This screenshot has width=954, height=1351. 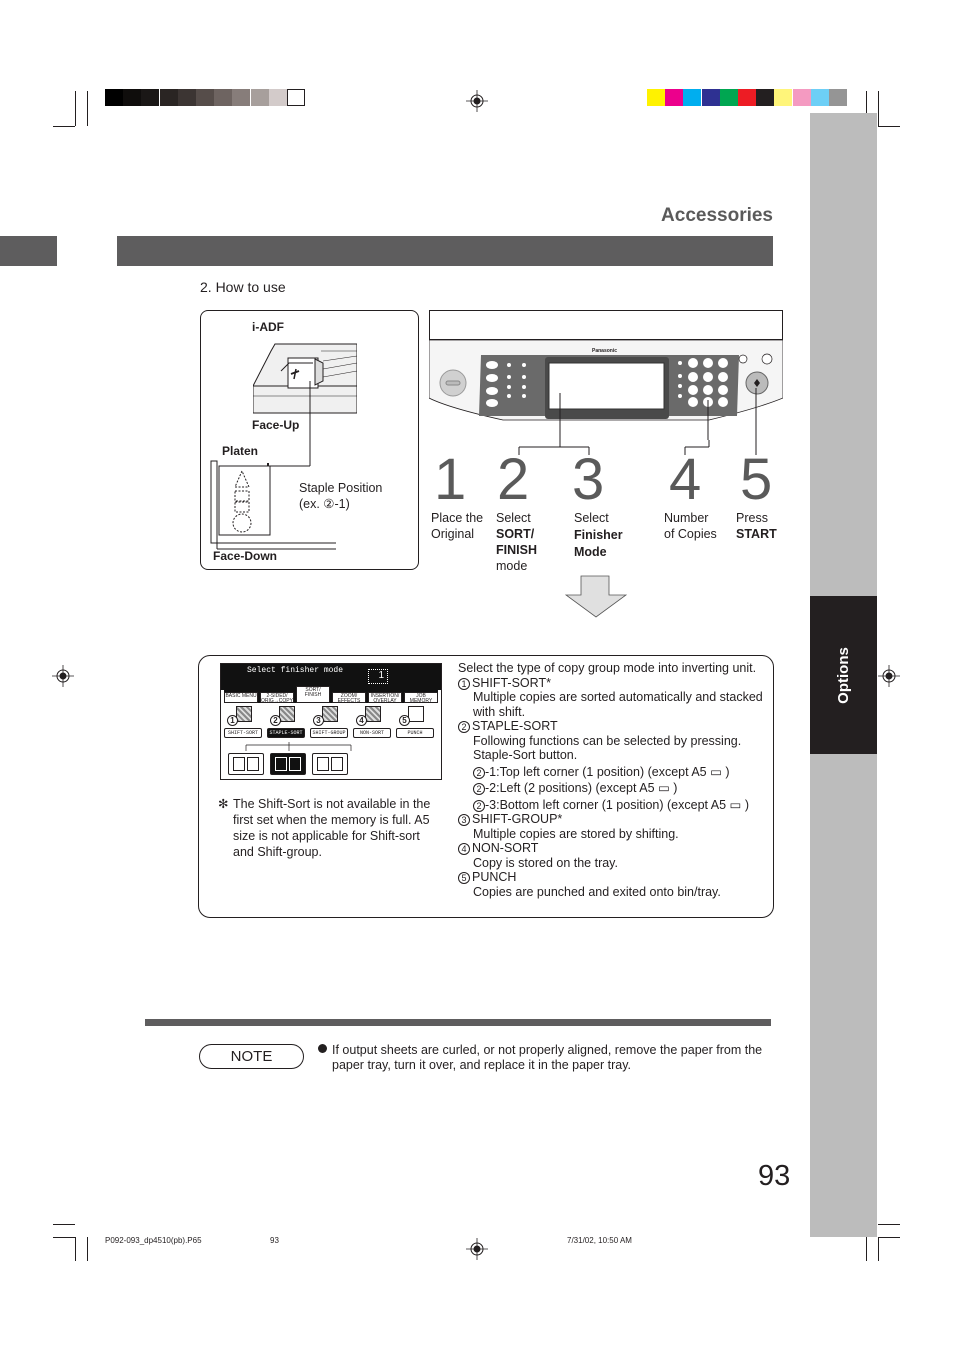 I want to click on staple-option-left-2-positions, so click(x=288, y=764).